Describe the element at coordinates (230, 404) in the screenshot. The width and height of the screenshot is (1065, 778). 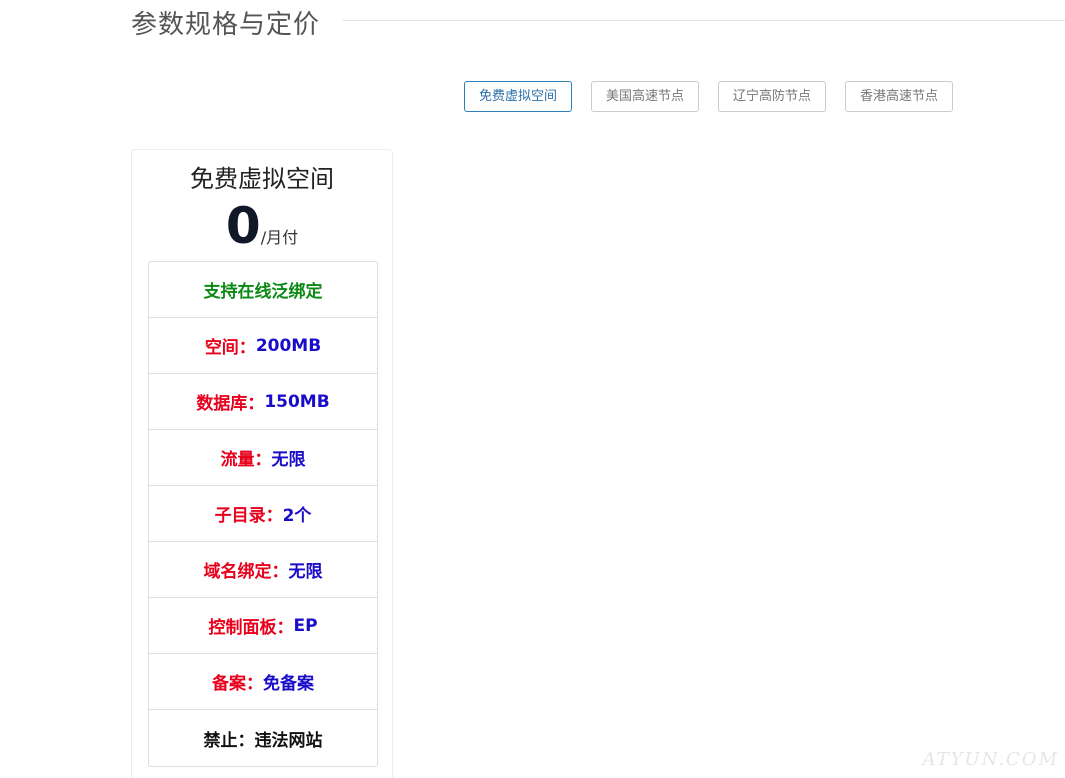
I see `feature-label: 数据库：` at that location.